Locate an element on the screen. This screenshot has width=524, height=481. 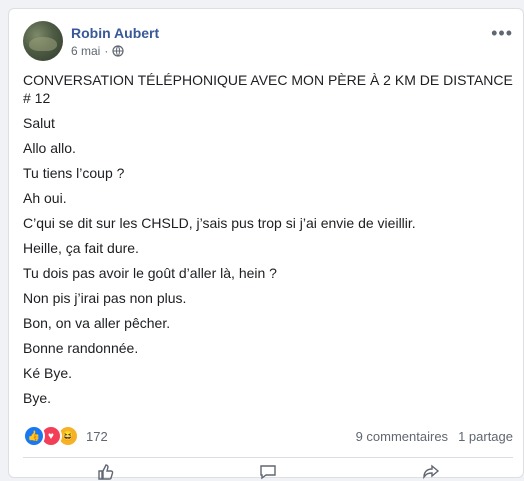
post-actions is located at coordinates (268, 472).